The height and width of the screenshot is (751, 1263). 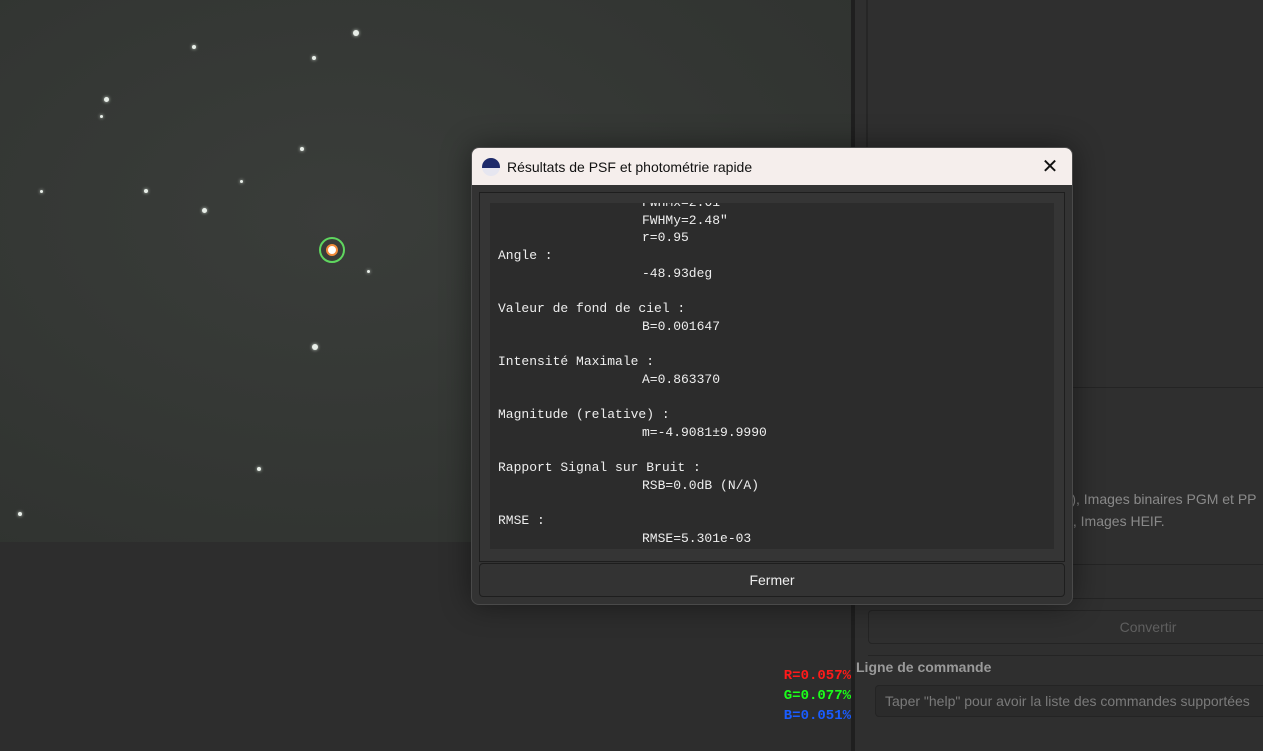 What do you see at coordinates (817, 716) in the screenshot?
I see `blue-value: B=0.051%` at bounding box center [817, 716].